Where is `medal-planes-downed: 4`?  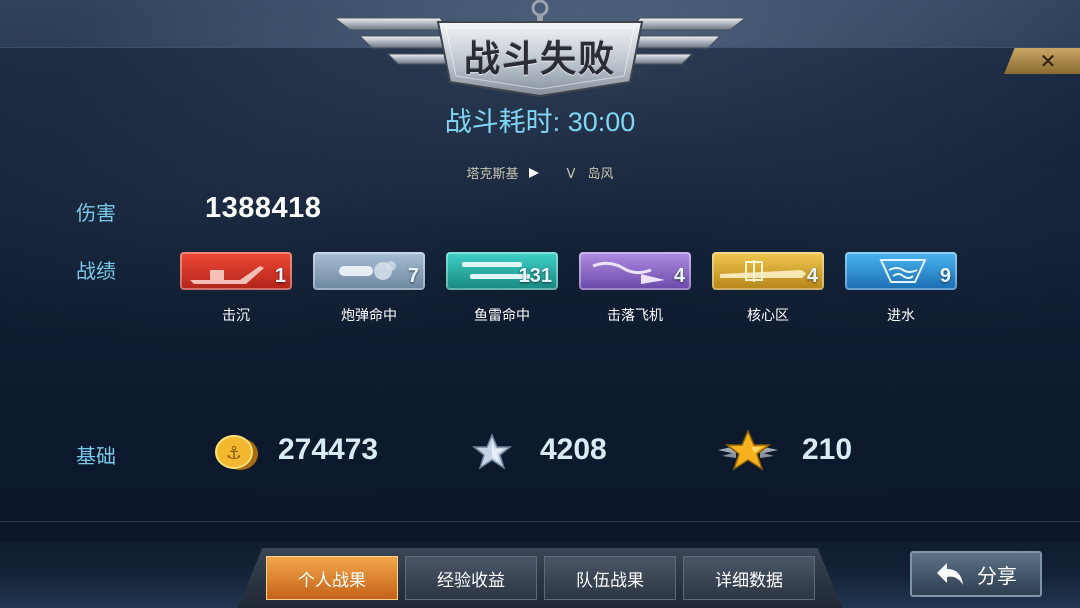 medal-planes-downed: 4 is located at coordinates (635, 271).